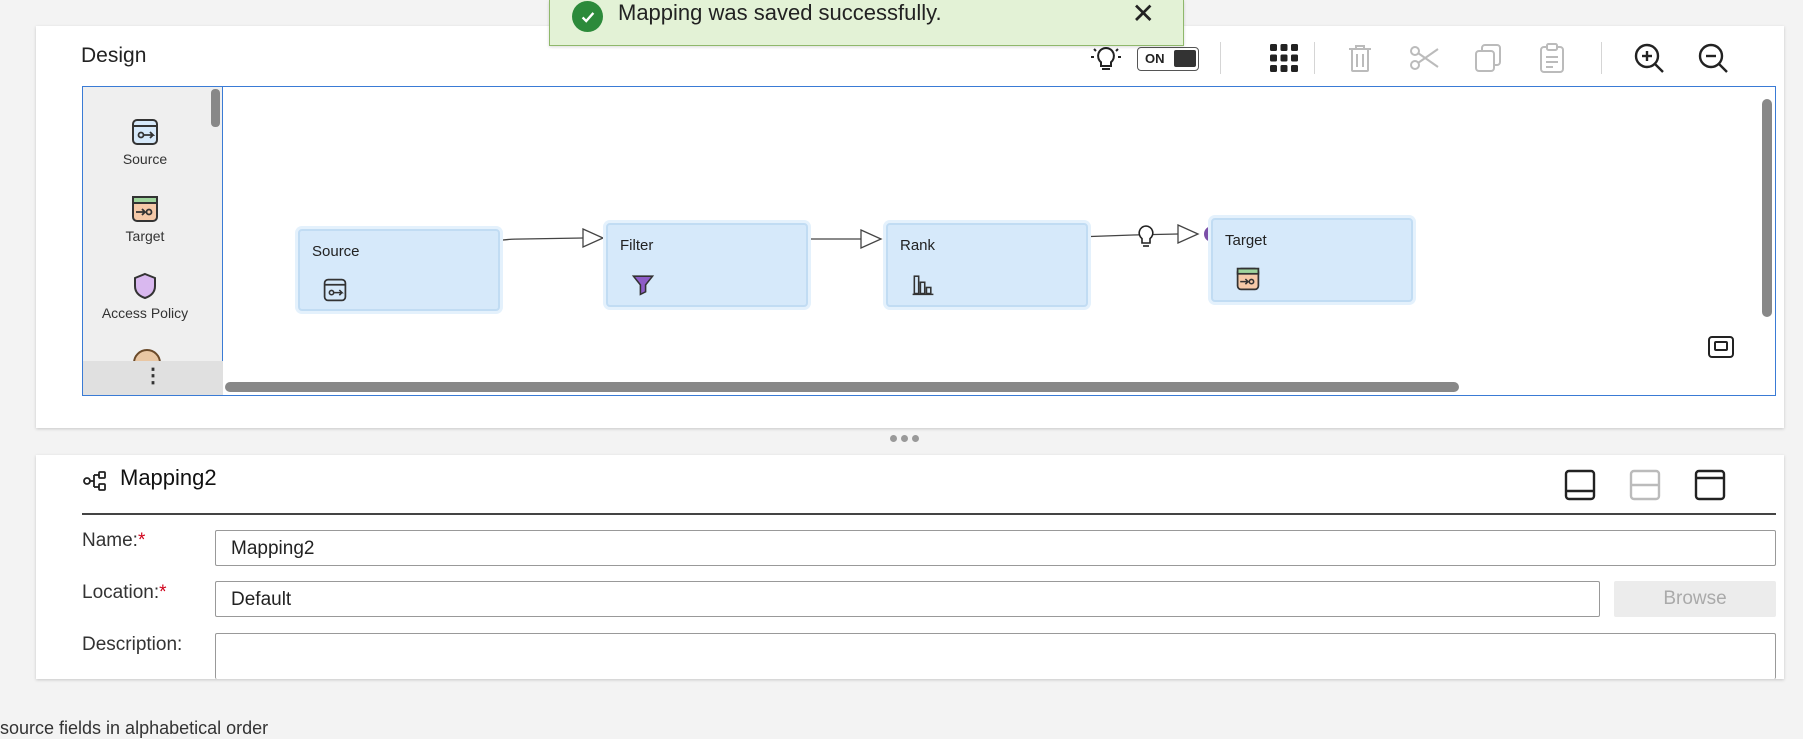 This screenshot has height=739, width=1803. What do you see at coordinates (1146, 236) in the screenshot?
I see `lightbulb-icon` at bounding box center [1146, 236].